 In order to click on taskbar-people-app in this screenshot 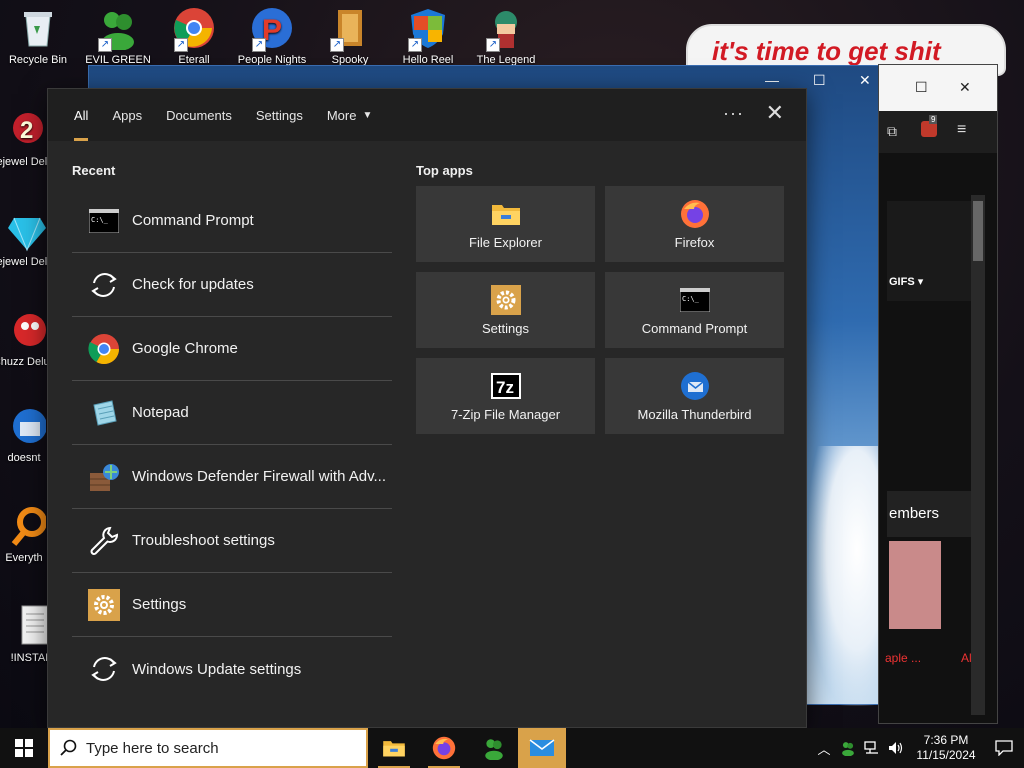, I will do `click(494, 748)`.